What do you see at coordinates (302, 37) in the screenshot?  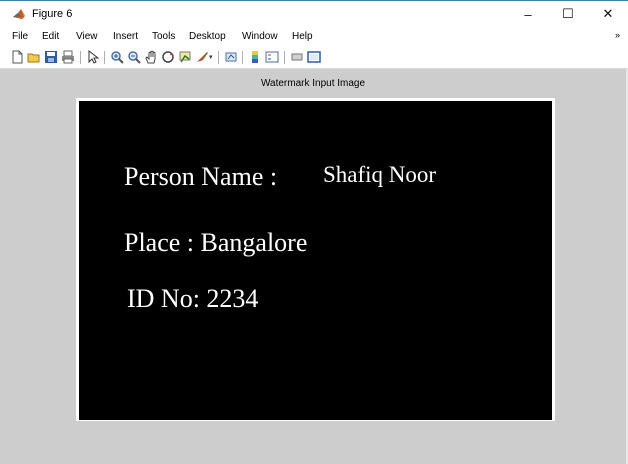 I see `menu-help: Help` at bounding box center [302, 37].